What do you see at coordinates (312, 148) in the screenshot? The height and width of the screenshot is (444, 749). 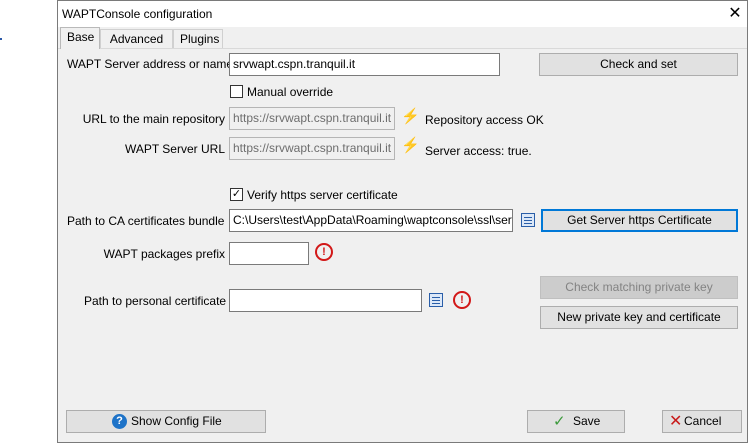 I see `server-url-input: https://srvwapt.cspn.tranquil.it` at bounding box center [312, 148].